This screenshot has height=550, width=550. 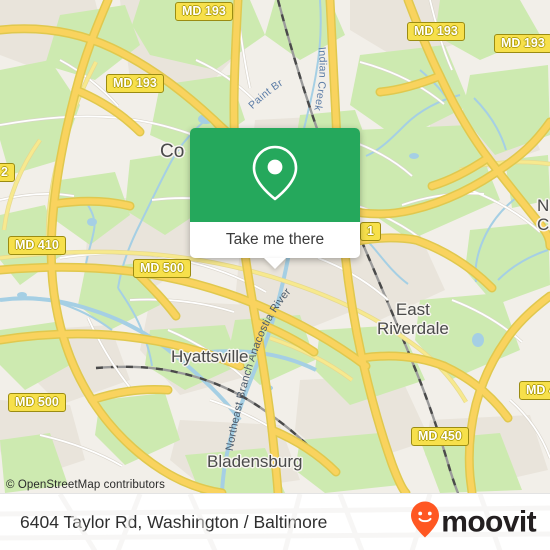 What do you see at coordinates (37, 402) in the screenshot?
I see `shield-md-500-lower: MD 500` at bounding box center [37, 402].